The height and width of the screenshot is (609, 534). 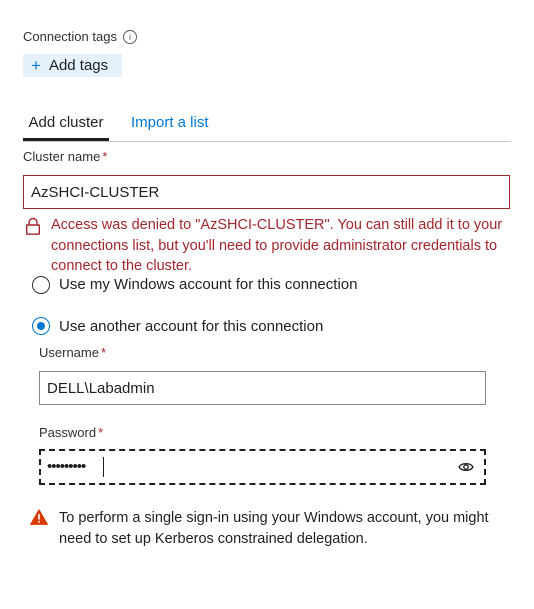 I want to click on password-label: Password *, so click(x=71, y=432).